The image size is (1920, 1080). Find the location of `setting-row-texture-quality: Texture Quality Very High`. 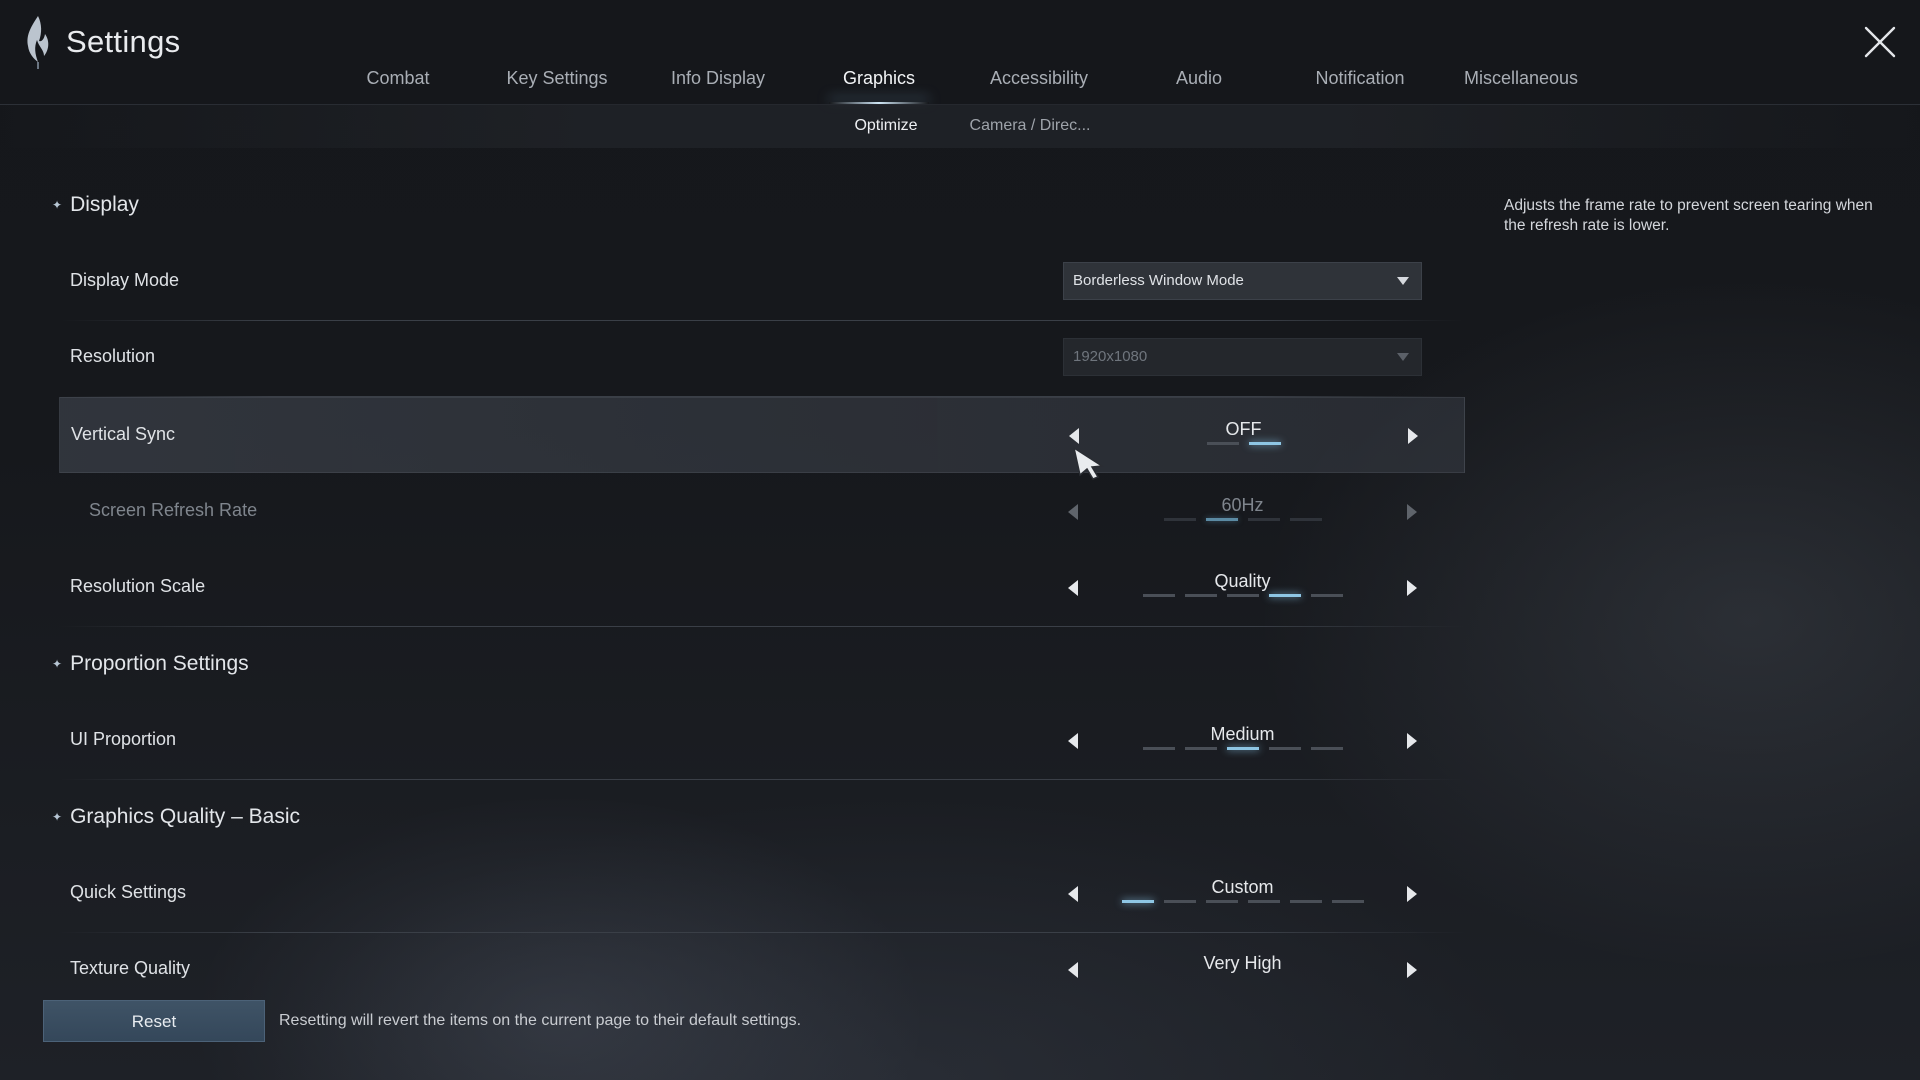

setting-row-texture-quality: Texture Quality Very High is located at coordinates (762, 970).